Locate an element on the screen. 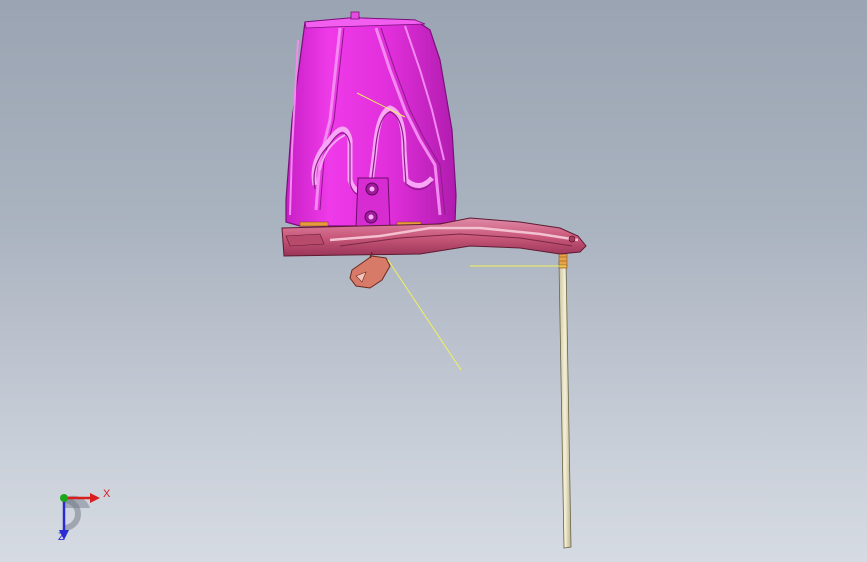  x-axis-label: X is located at coordinates (107, 494).